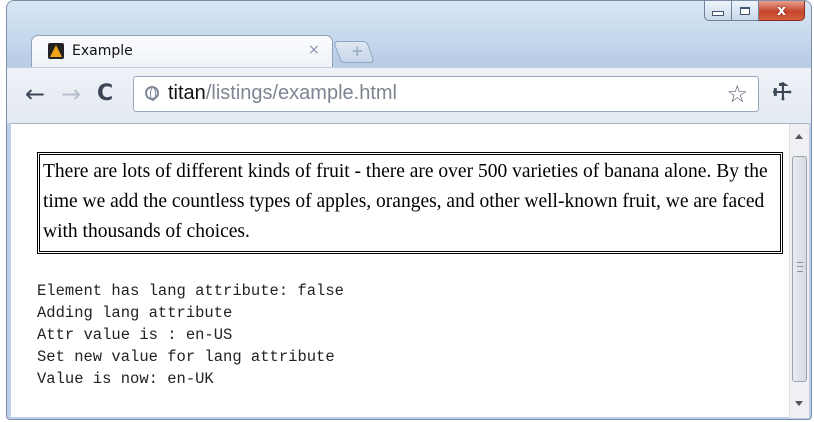 Image resolution: width=814 pixels, height=422 pixels. Describe the element at coordinates (187, 93) in the screenshot. I see `url-host: titan` at that location.